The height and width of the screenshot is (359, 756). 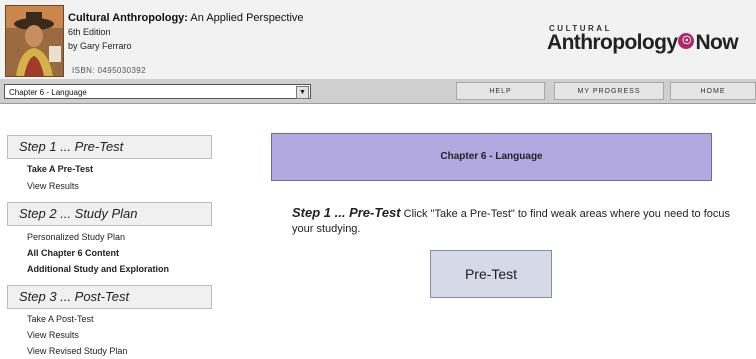 I want to click on home-button: HOME, so click(x=713, y=91).